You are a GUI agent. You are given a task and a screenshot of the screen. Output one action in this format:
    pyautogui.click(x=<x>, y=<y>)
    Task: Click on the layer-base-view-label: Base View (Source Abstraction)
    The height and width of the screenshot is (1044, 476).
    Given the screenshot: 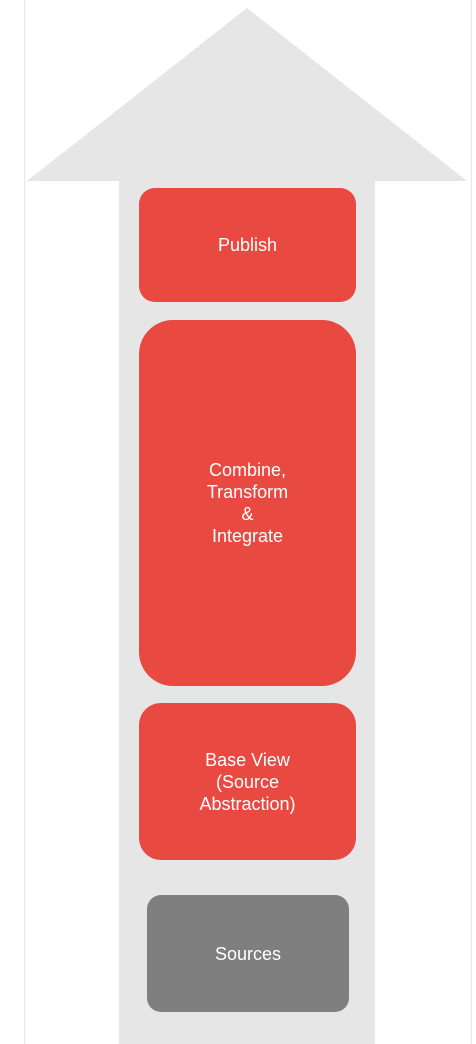 What is the action you would take?
    pyautogui.click(x=247, y=781)
    